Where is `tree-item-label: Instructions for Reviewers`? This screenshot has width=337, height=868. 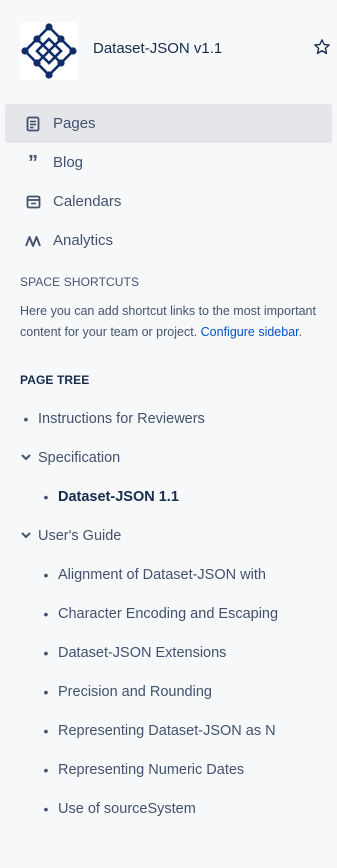 tree-item-label: Instructions for Reviewers is located at coordinates (121, 418).